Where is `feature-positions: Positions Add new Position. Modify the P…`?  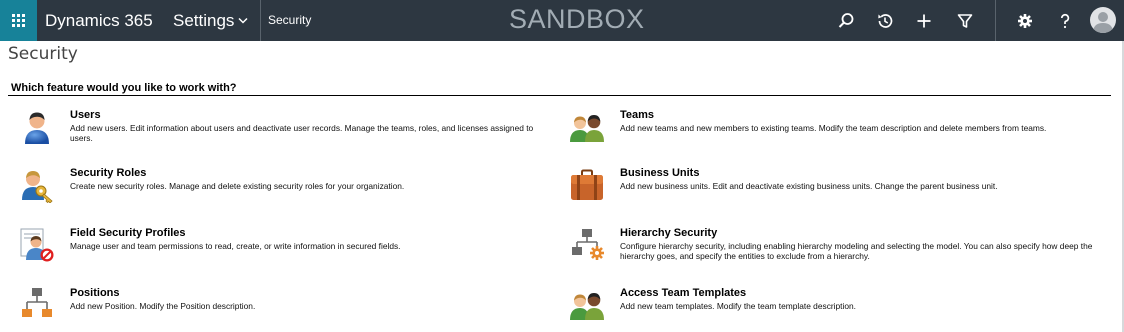
feature-positions: Positions Add new Position. Modify the P… is located at coordinates (289, 307).